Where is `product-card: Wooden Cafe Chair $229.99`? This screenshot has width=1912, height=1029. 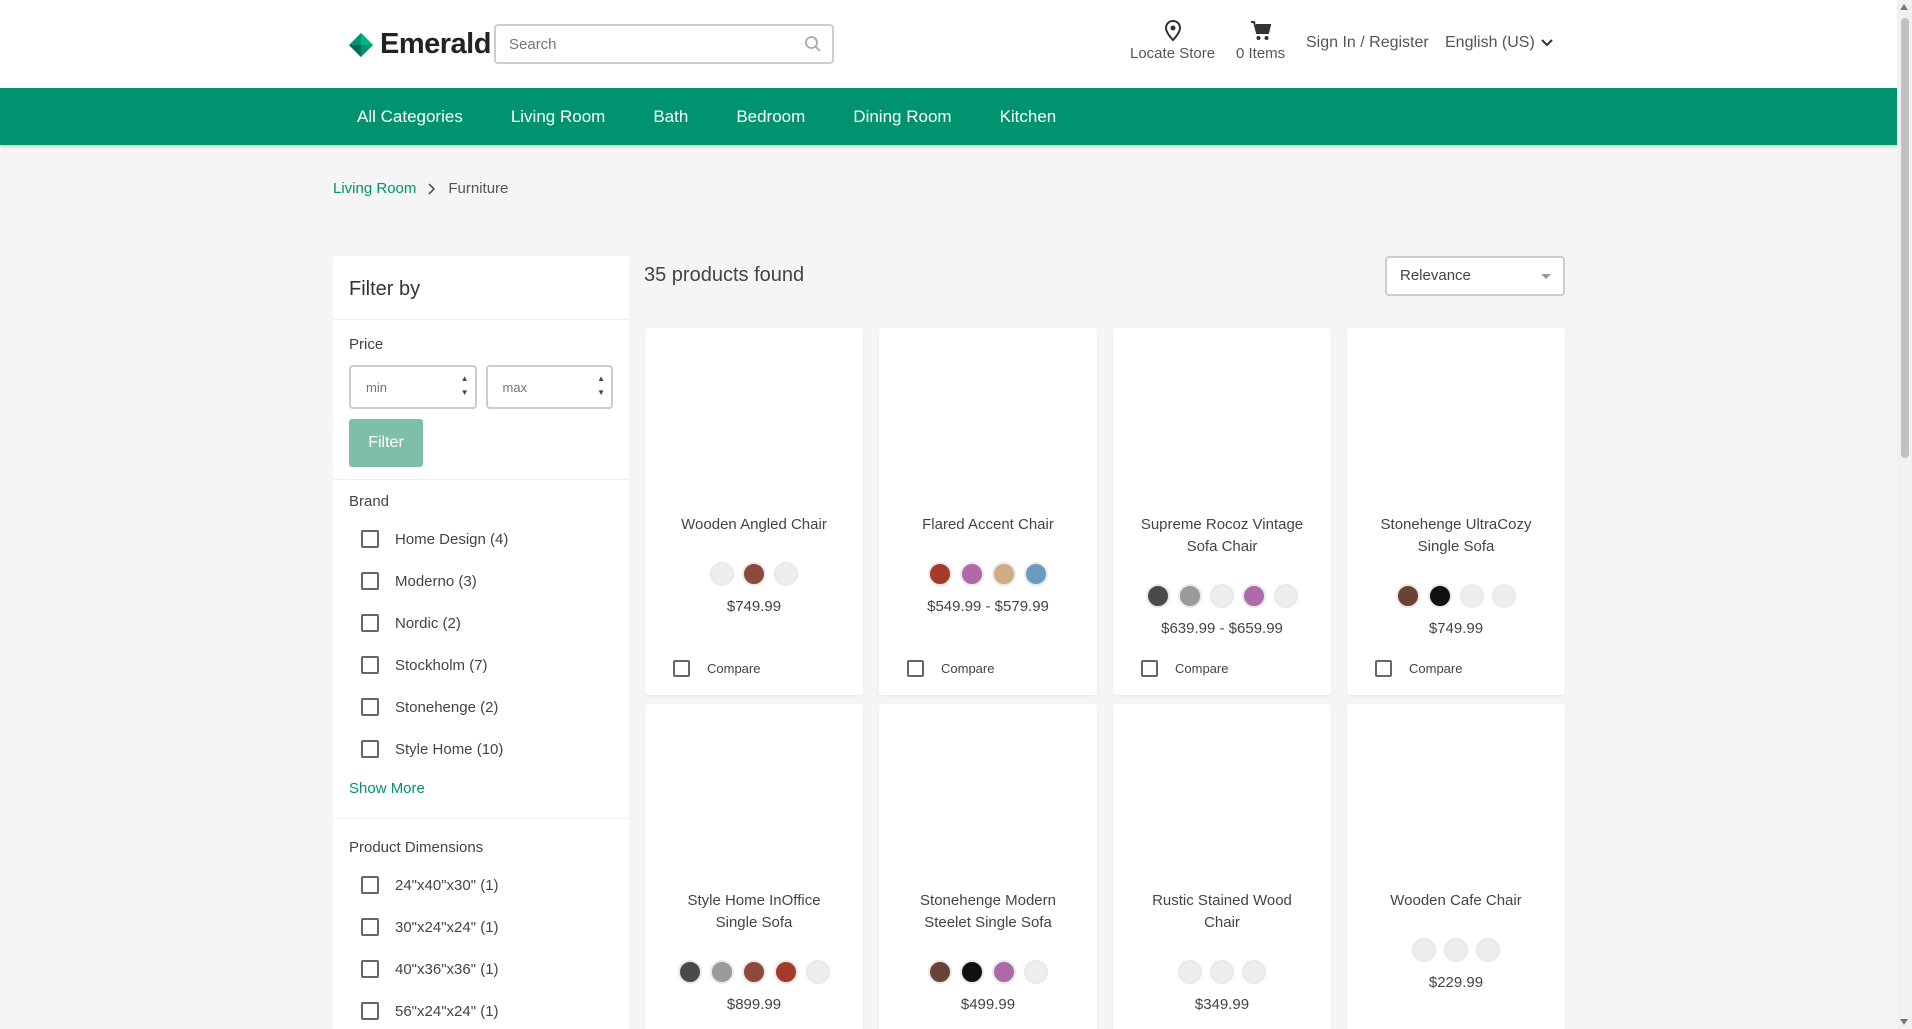 product-card: Wooden Cafe Chair $229.99 is located at coordinates (1456, 866).